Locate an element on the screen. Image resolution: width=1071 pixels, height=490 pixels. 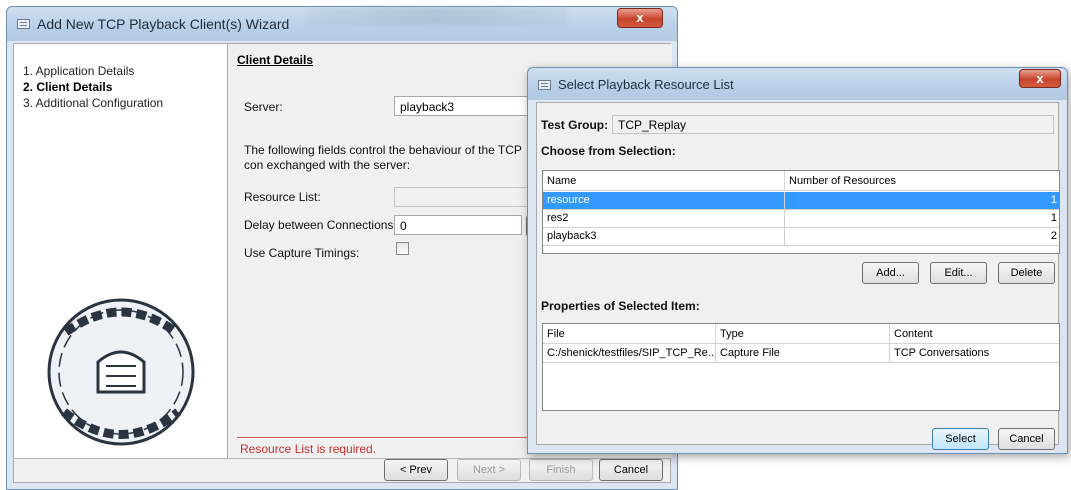
dialog-window-icon is located at coordinates (544, 85).